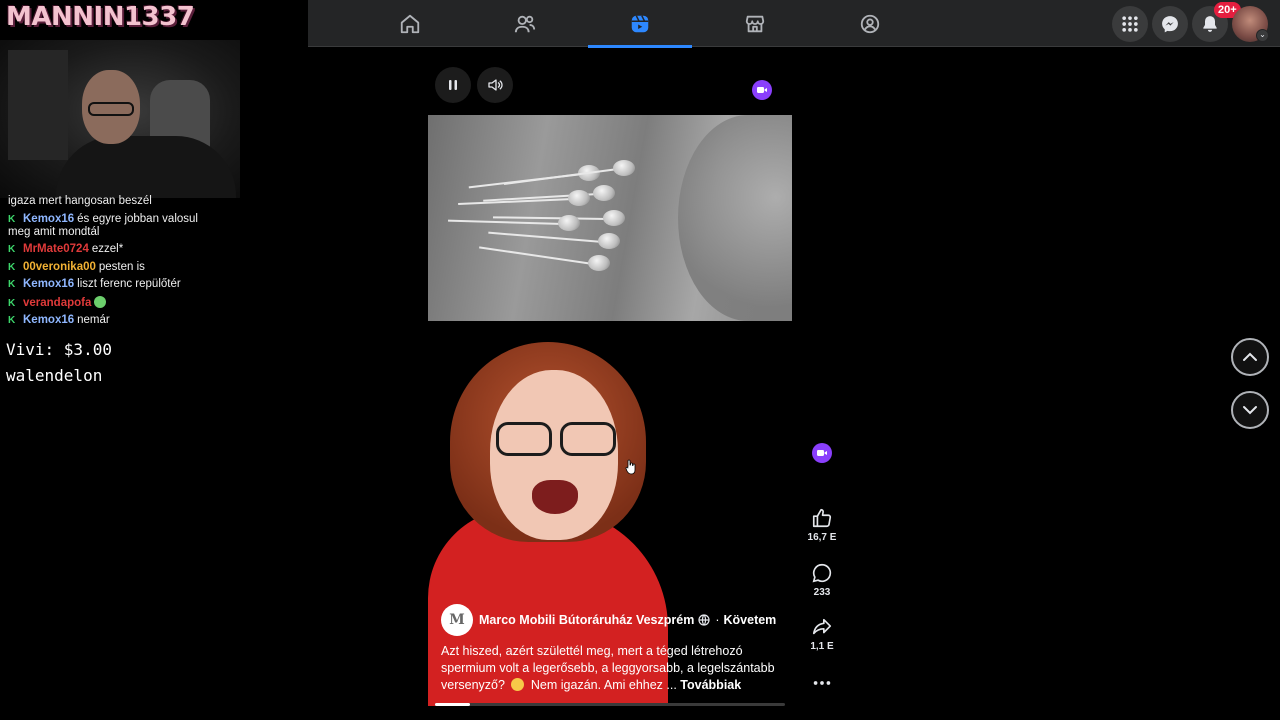  I want to click on live-video-badge-side, so click(822, 453).